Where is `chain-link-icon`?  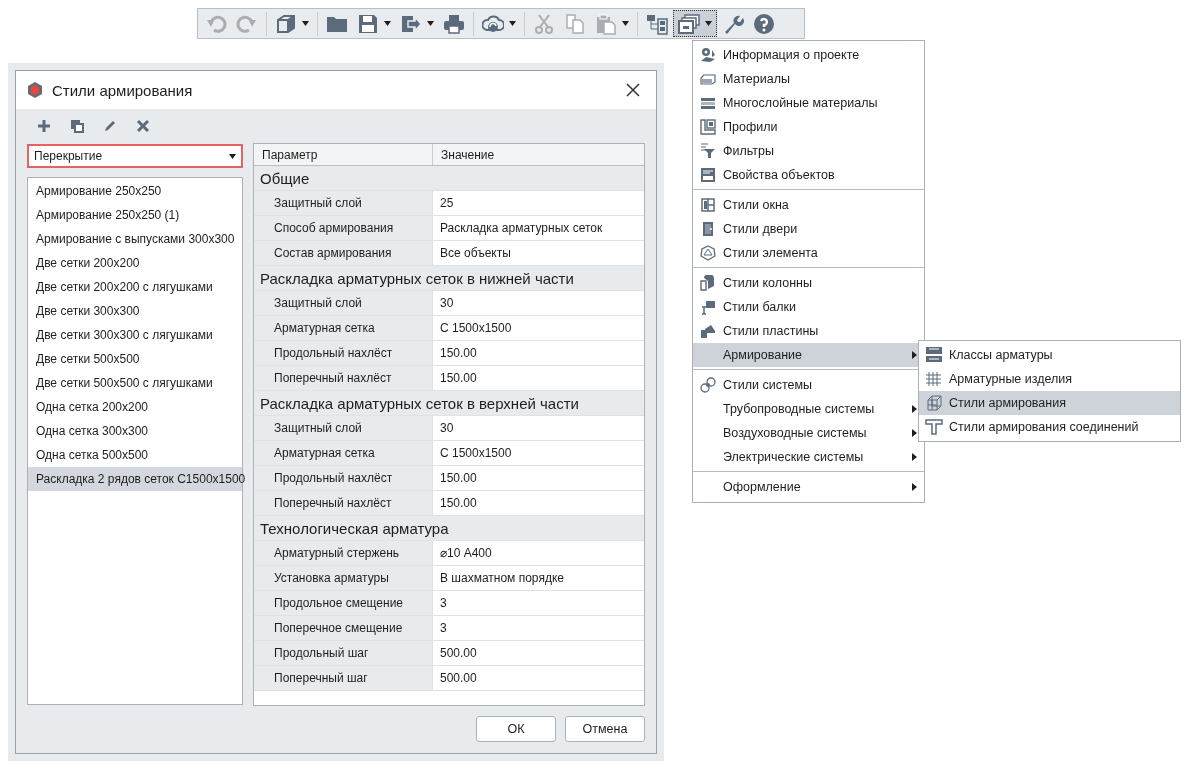
chain-link-icon is located at coordinates (708, 385).